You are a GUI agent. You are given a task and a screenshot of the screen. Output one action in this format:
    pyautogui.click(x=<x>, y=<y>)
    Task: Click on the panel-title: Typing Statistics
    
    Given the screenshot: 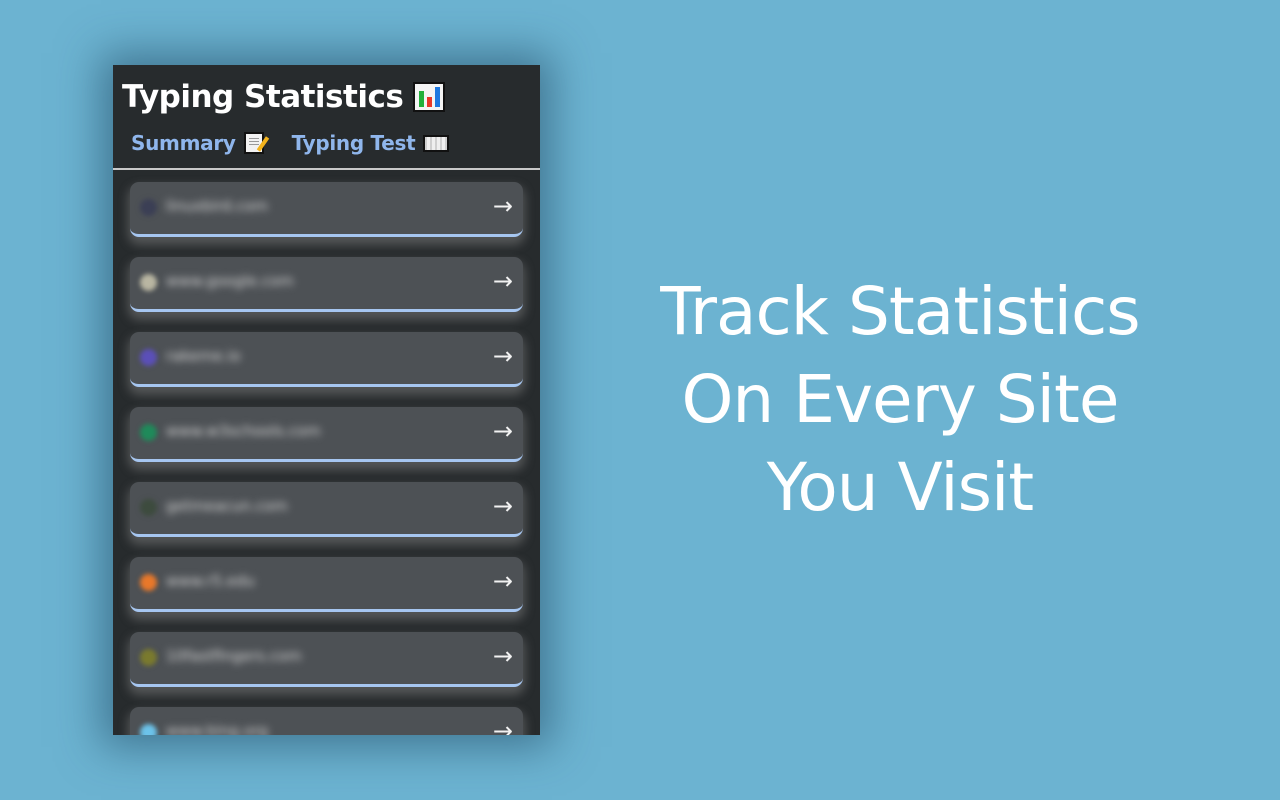 What is the action you would take?
    pyautogui.click(x=284, y=97)
    